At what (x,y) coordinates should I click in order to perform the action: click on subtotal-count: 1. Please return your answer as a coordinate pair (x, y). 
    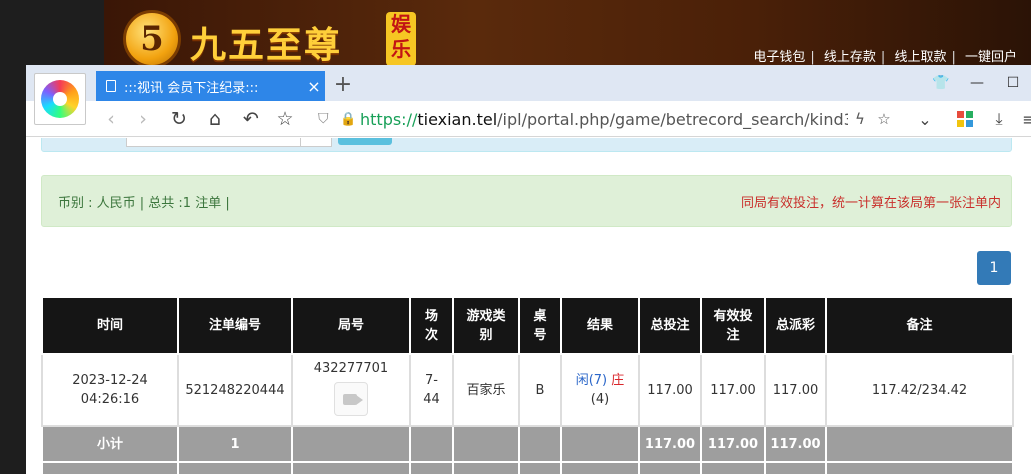
    Looking at the image, I should click on (235, 444).